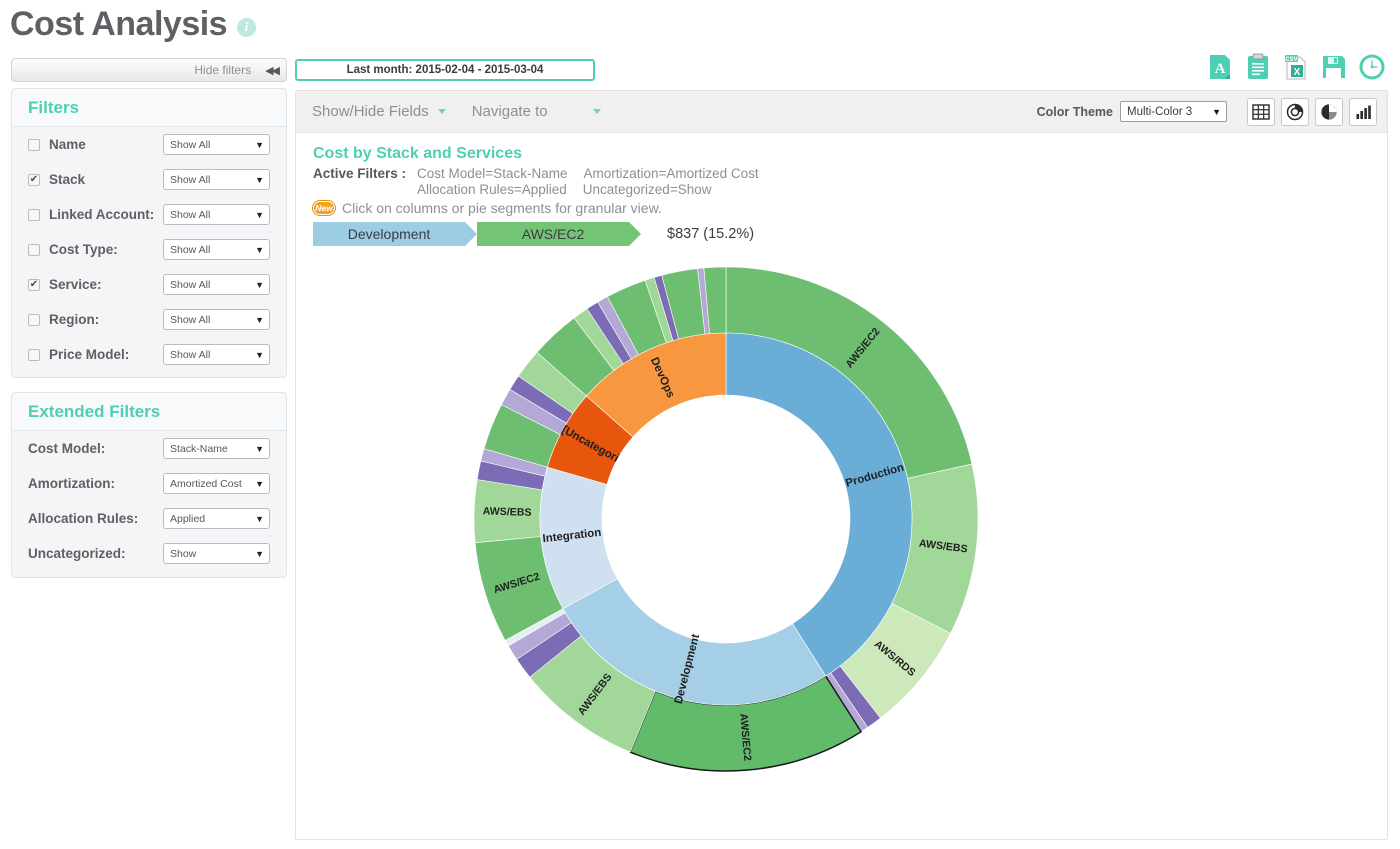  Describe the element at coordinates (247, 27) in the screenshot. I see `info-icon: i` at that location.